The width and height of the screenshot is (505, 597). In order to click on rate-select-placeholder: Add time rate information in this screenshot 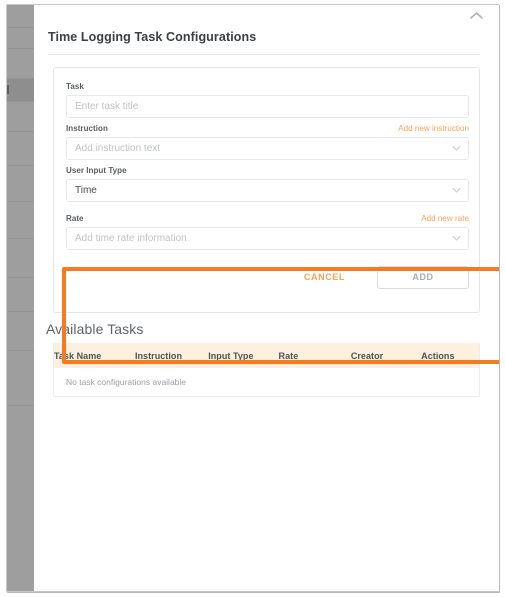, I will do `click(131, 238)`.